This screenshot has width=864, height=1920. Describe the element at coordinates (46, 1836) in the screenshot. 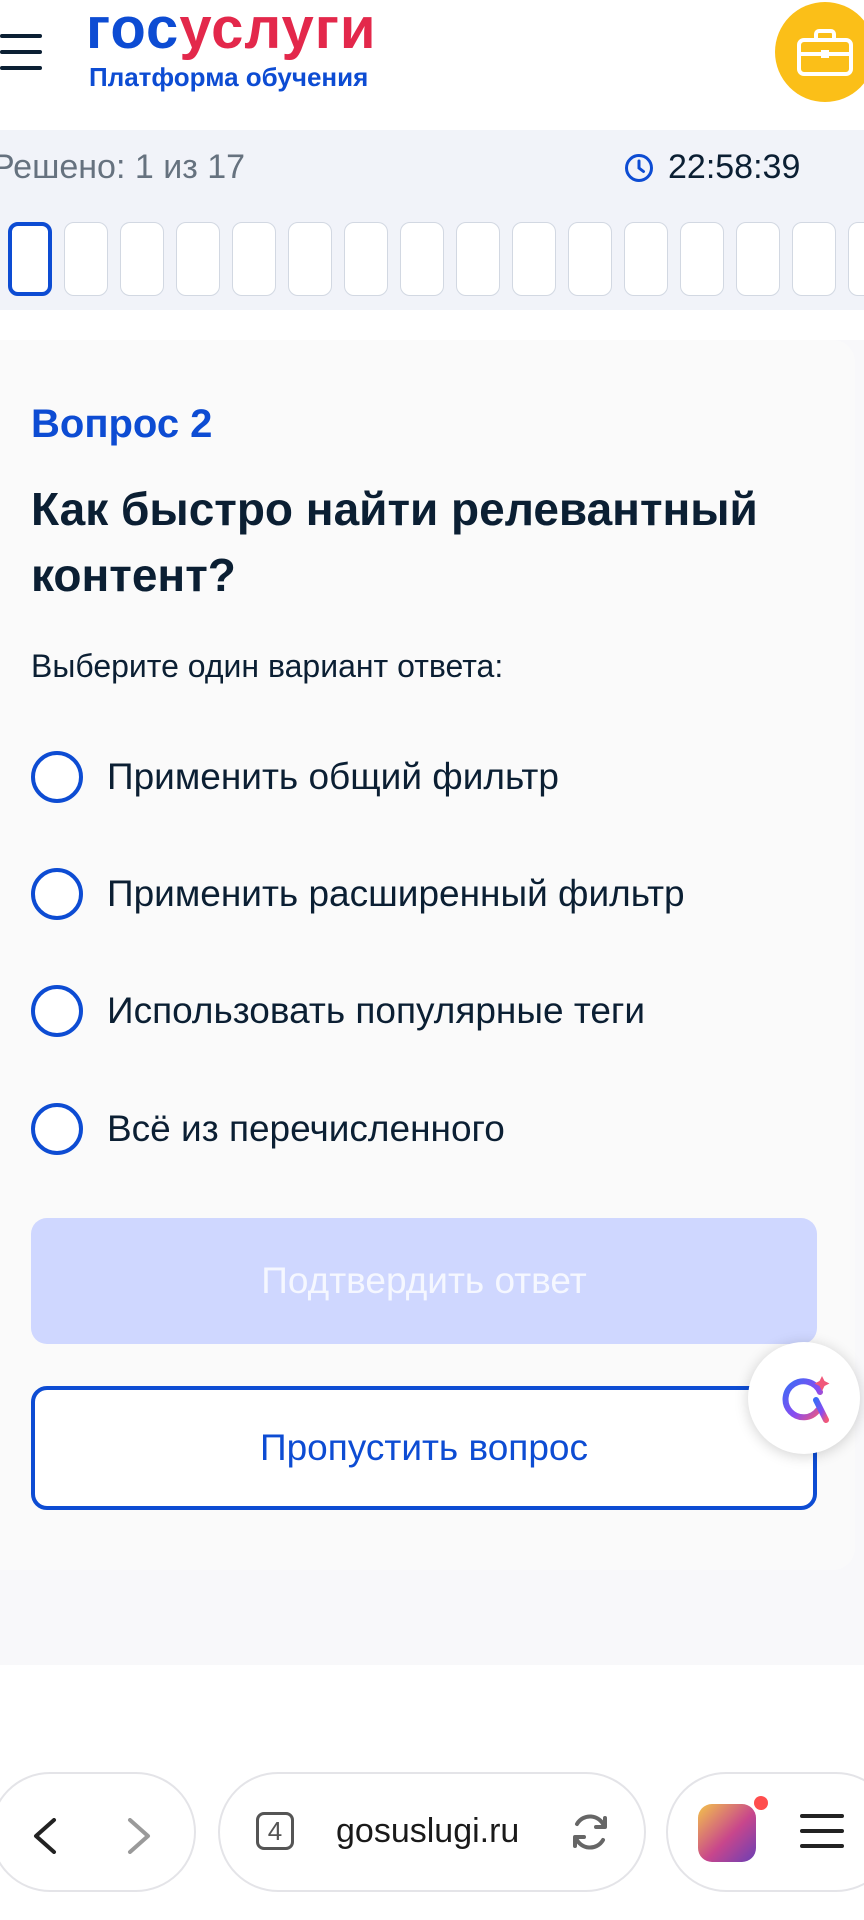

I see `back-arrow-icon` at that location.